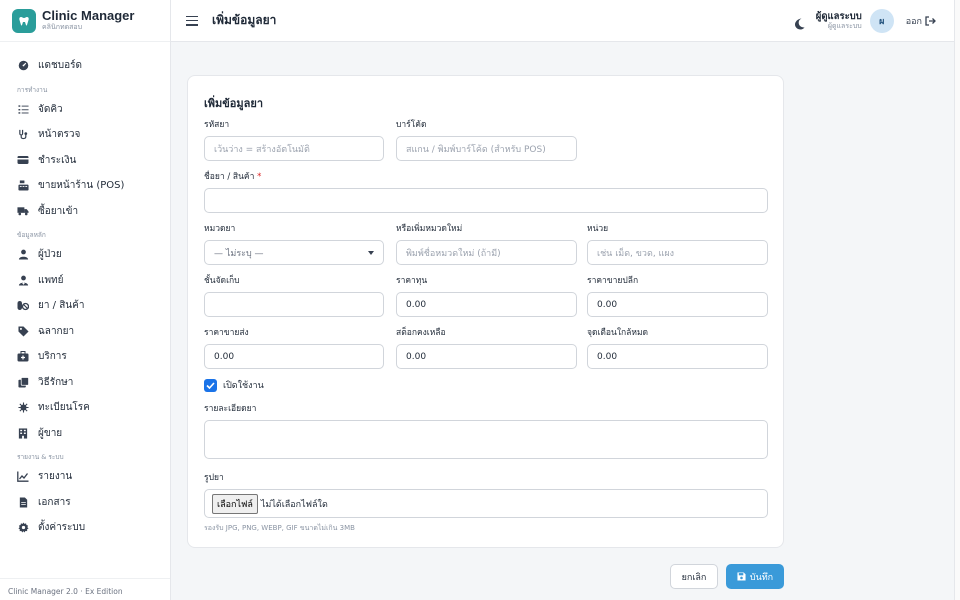  Describe the element at coordinates (85, 383) in the screenshot. I see `sidebar-item-treatments: วิธีรักษา` at that location.